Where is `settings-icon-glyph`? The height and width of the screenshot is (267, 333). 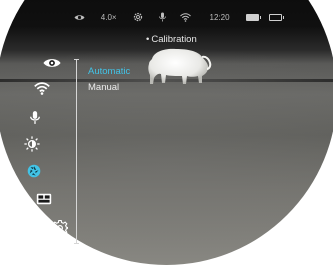
settings-icon-glyph is located at coordinates (60, 228).